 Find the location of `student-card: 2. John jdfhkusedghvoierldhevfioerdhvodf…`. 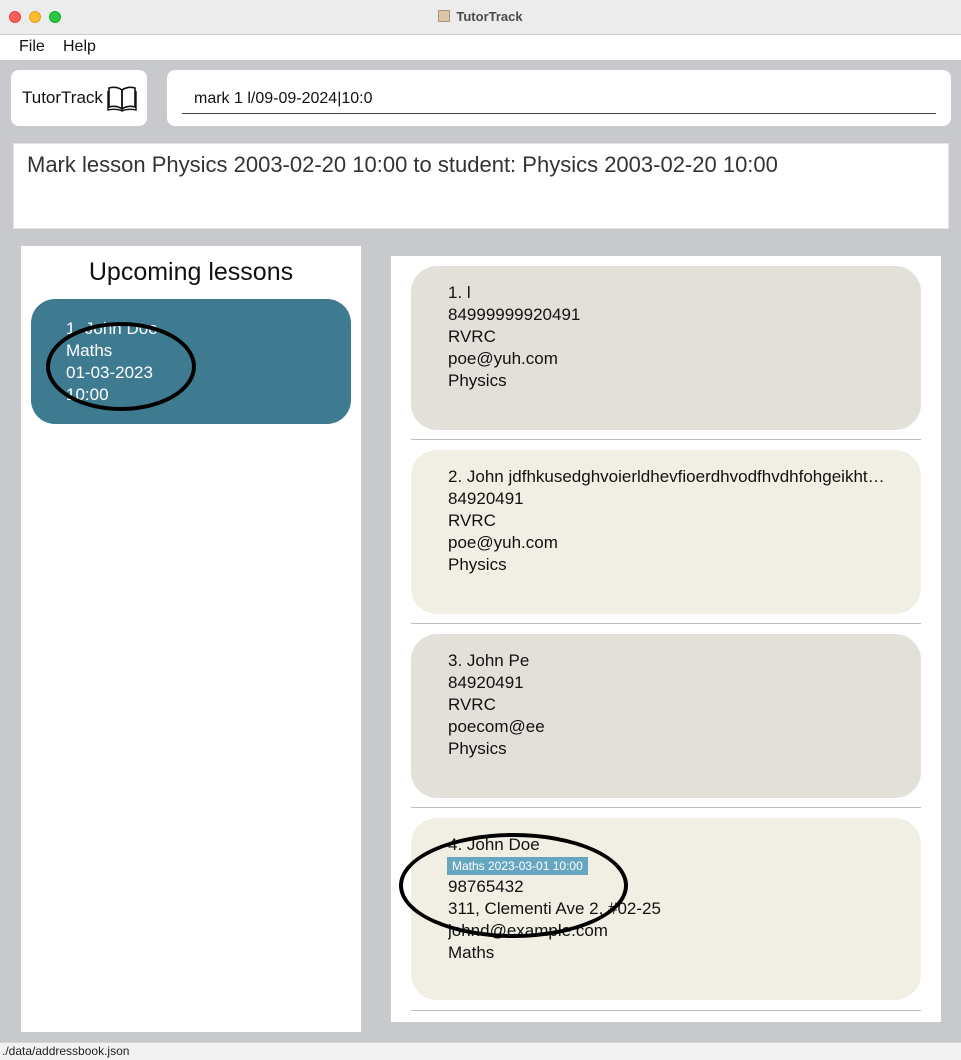

student-card: 2. John jdfhkusedghvoierldhevfioerdhvodf… is located at coordinates (666, 532).